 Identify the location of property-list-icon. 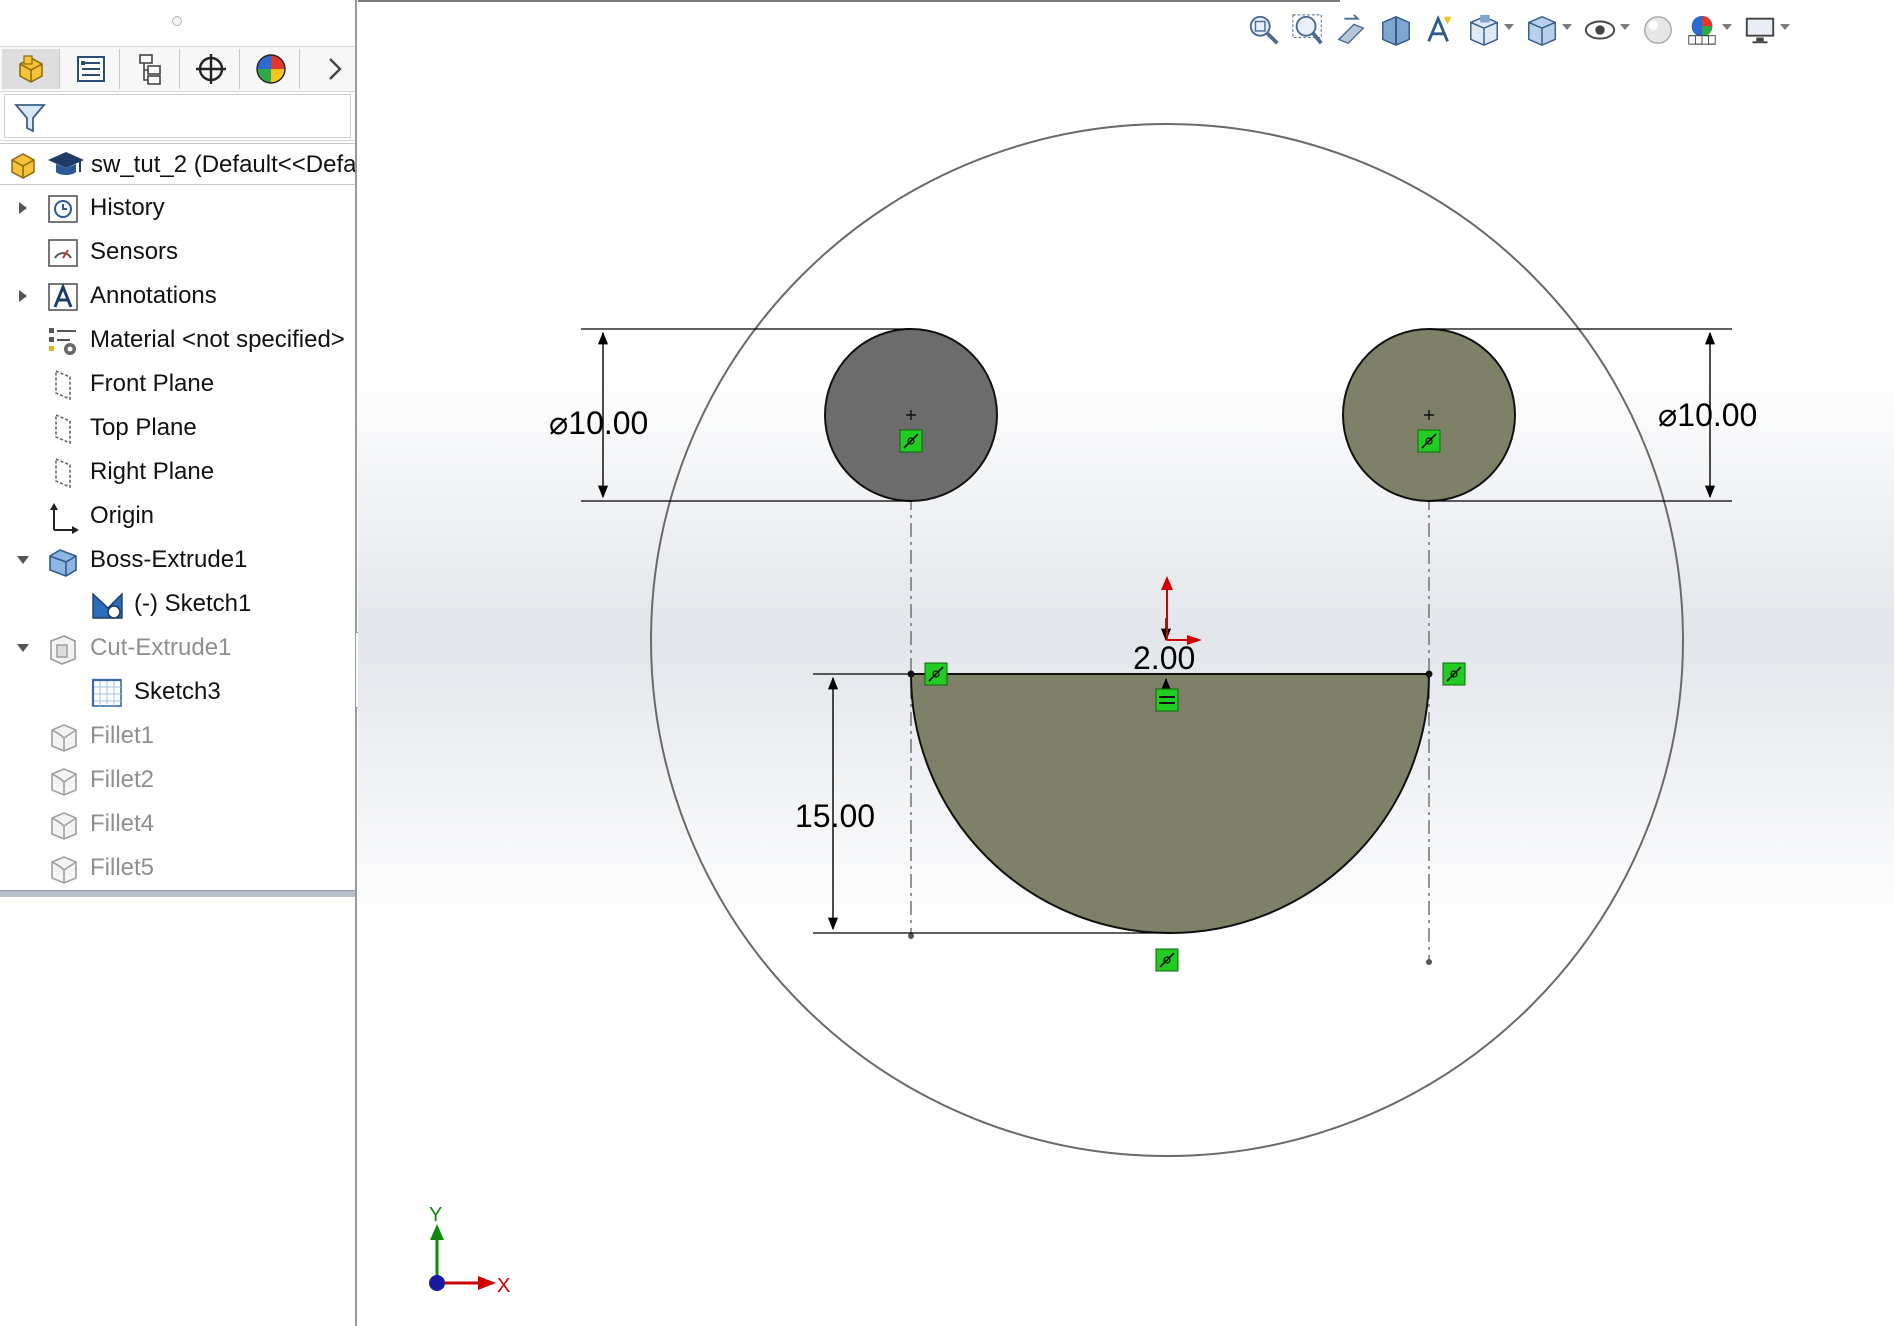
(90, 69).